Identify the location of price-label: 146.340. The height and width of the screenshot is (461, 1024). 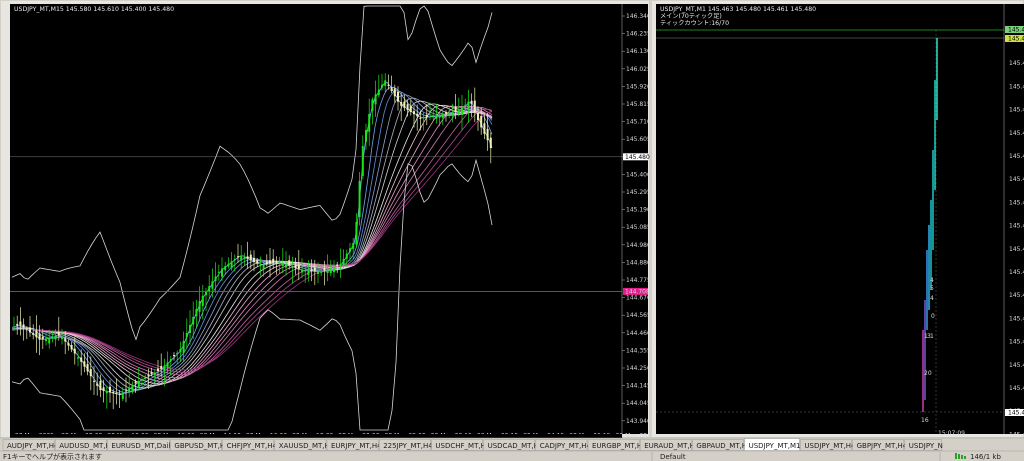
(638, 16).